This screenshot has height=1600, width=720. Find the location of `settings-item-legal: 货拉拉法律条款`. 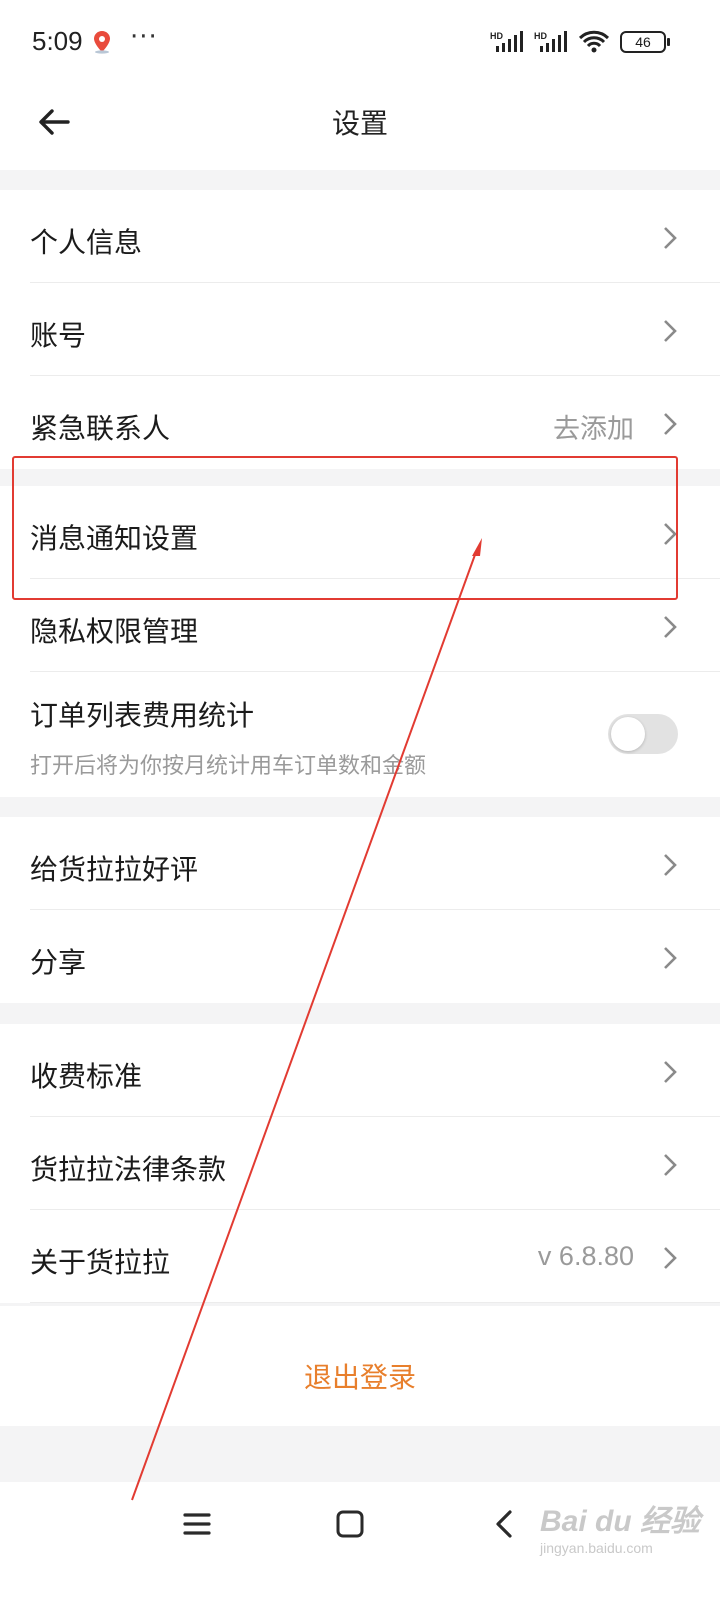

settings-item-legal: 货拉拉法律条款 is located at coordinates (360, 1163).